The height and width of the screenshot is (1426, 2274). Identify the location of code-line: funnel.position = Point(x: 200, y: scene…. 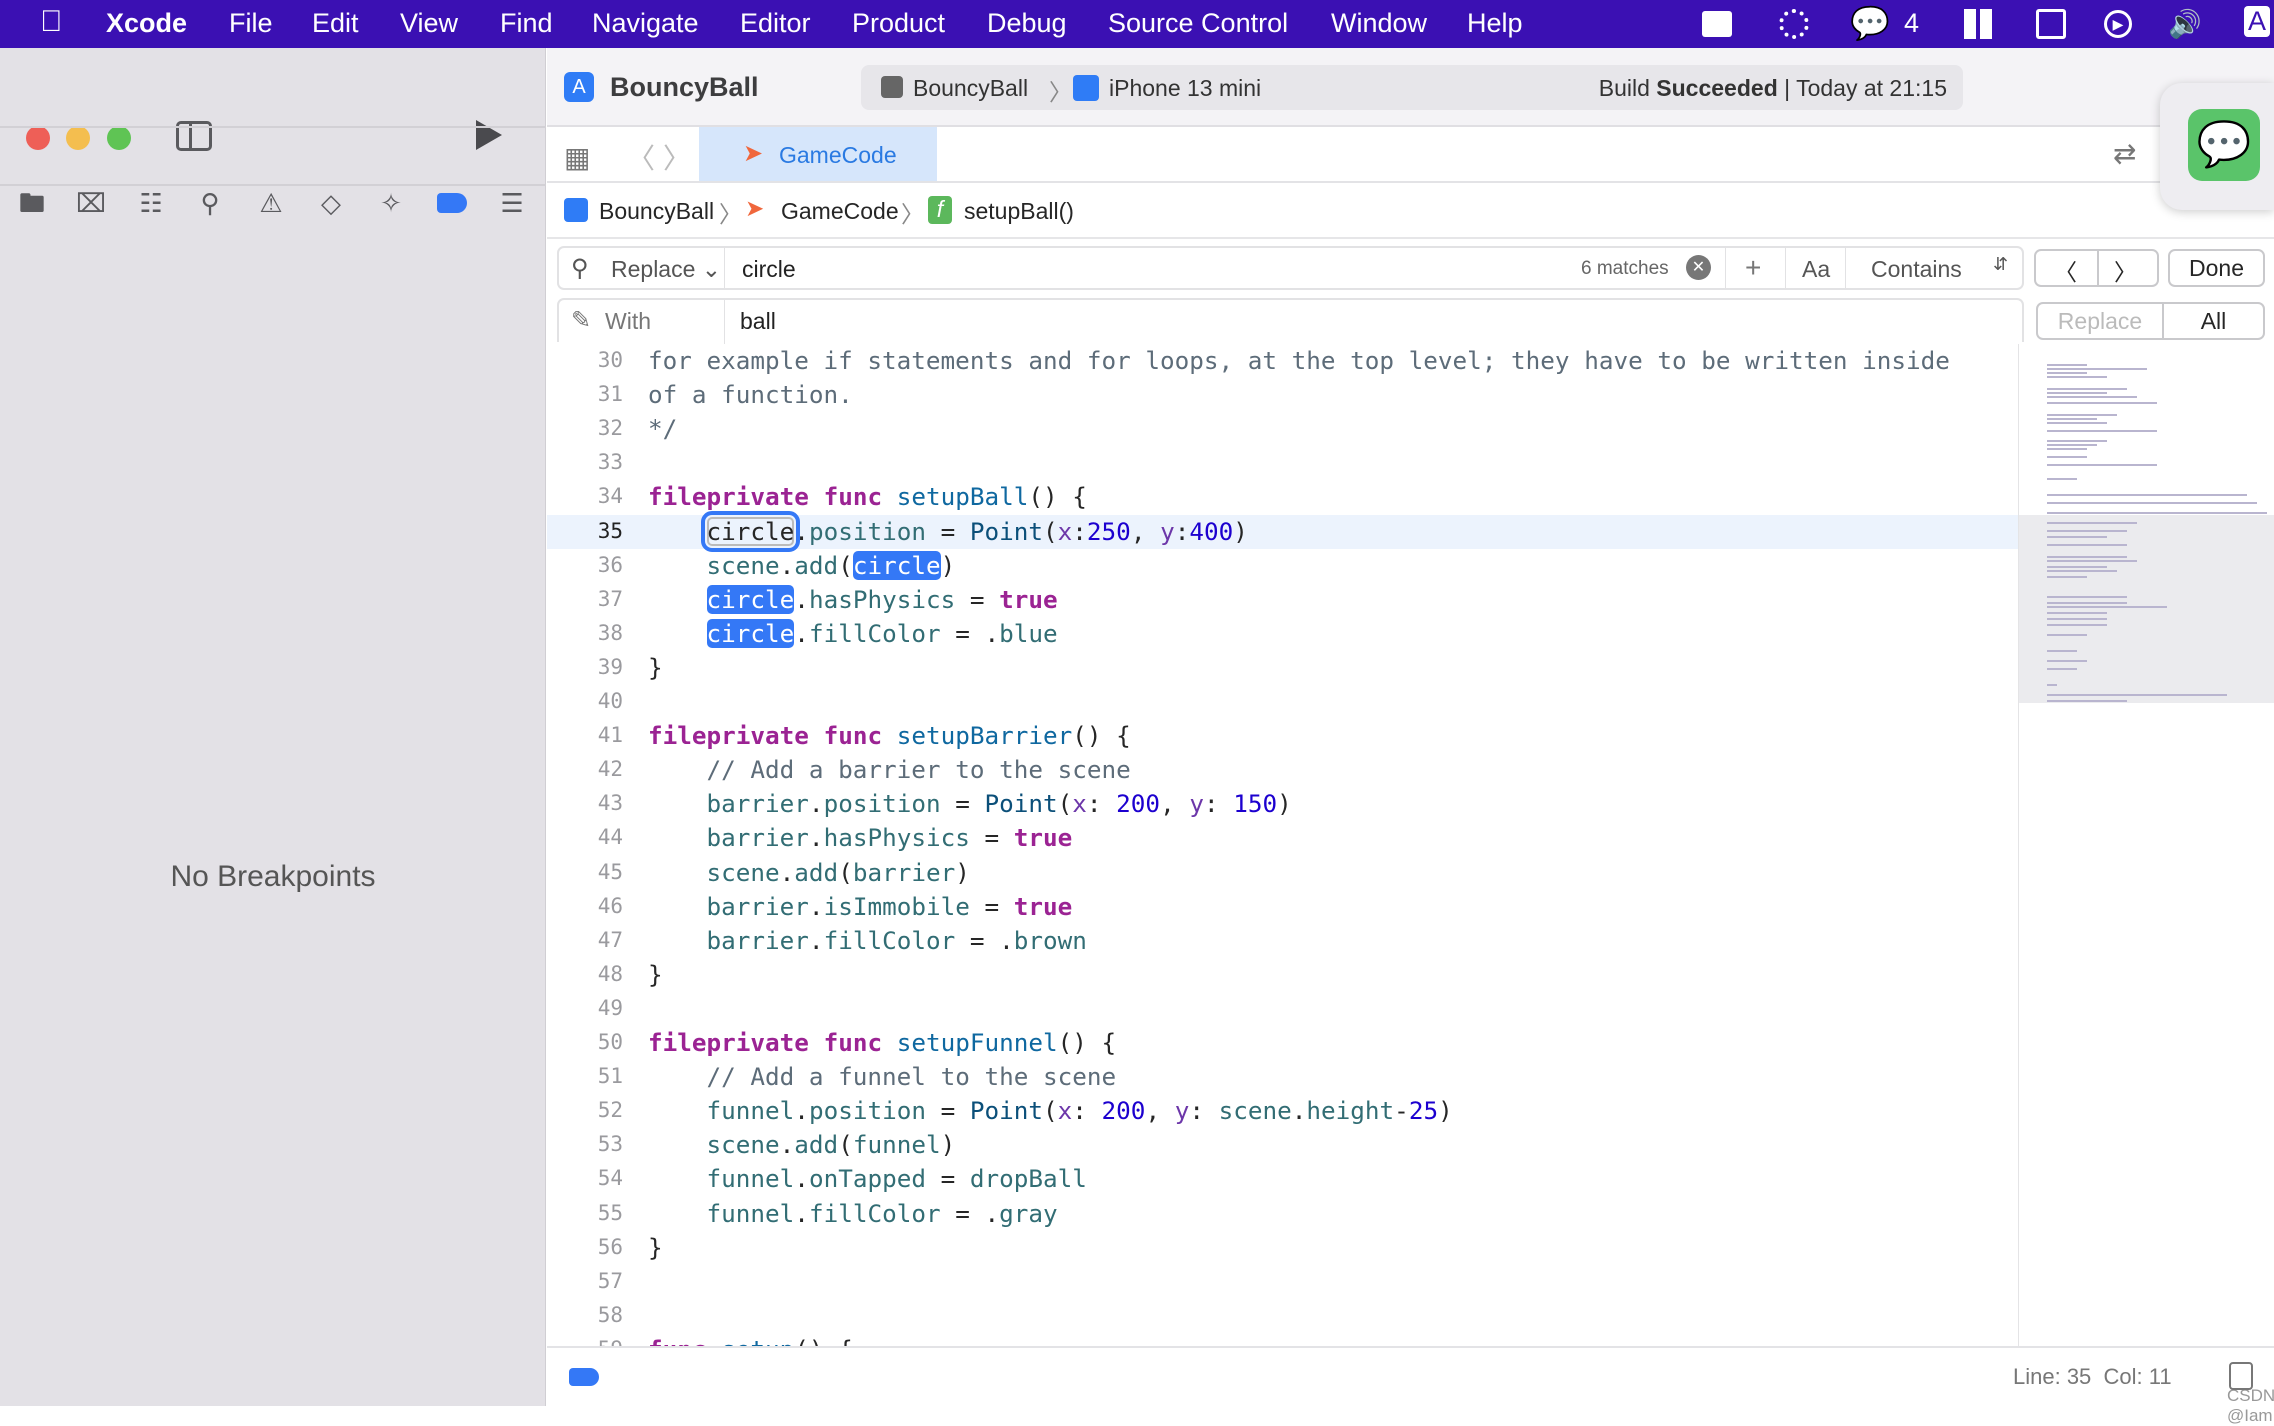
(1050, 1111).